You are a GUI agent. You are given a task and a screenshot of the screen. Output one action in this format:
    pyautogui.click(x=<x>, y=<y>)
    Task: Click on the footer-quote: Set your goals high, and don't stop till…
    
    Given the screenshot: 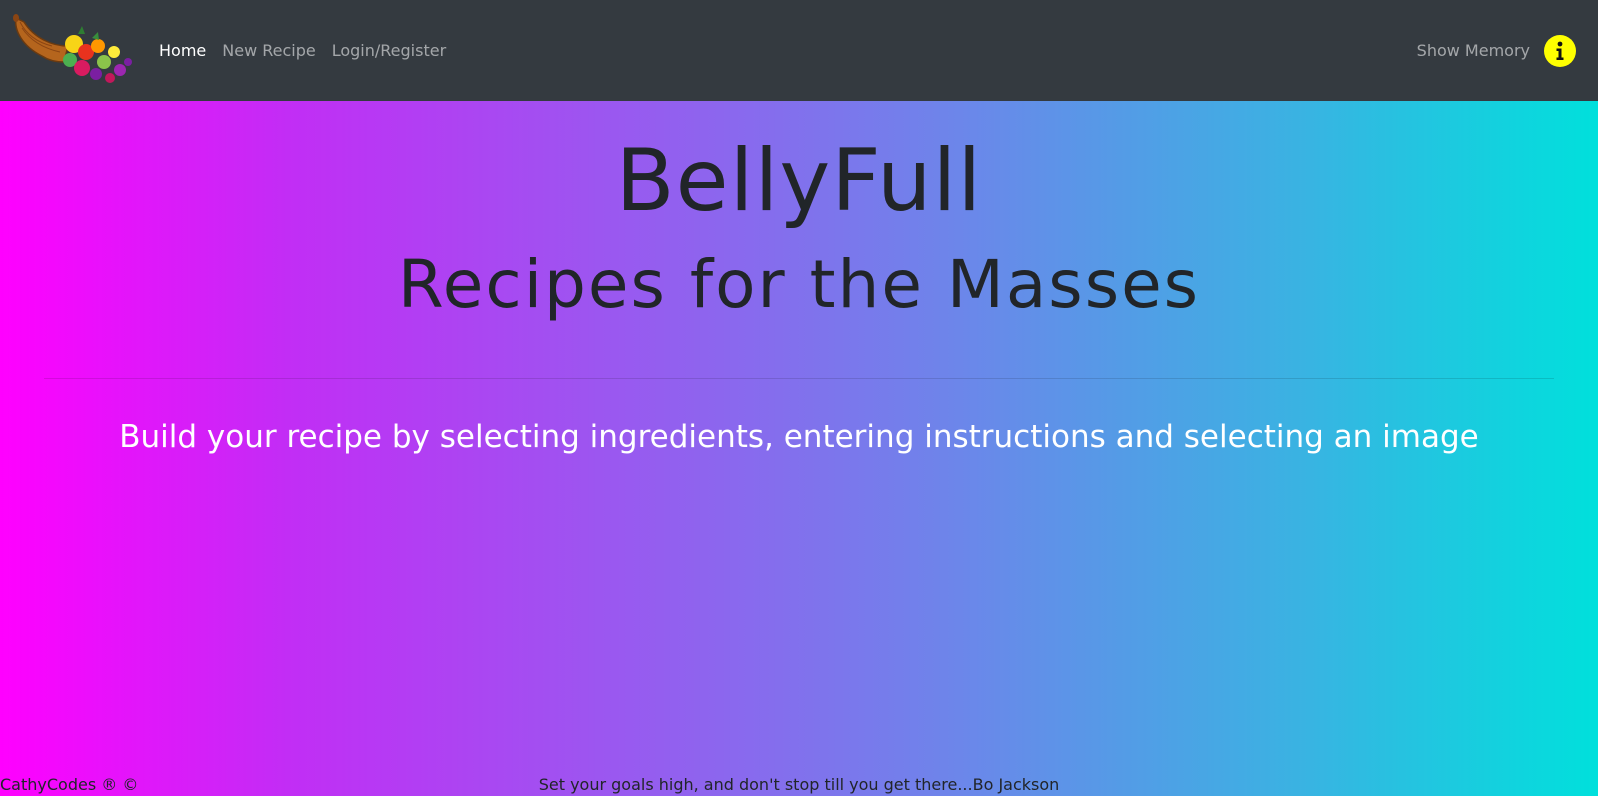 What is the action you would take?
    pyautogui.click(x=799, y=784)
    